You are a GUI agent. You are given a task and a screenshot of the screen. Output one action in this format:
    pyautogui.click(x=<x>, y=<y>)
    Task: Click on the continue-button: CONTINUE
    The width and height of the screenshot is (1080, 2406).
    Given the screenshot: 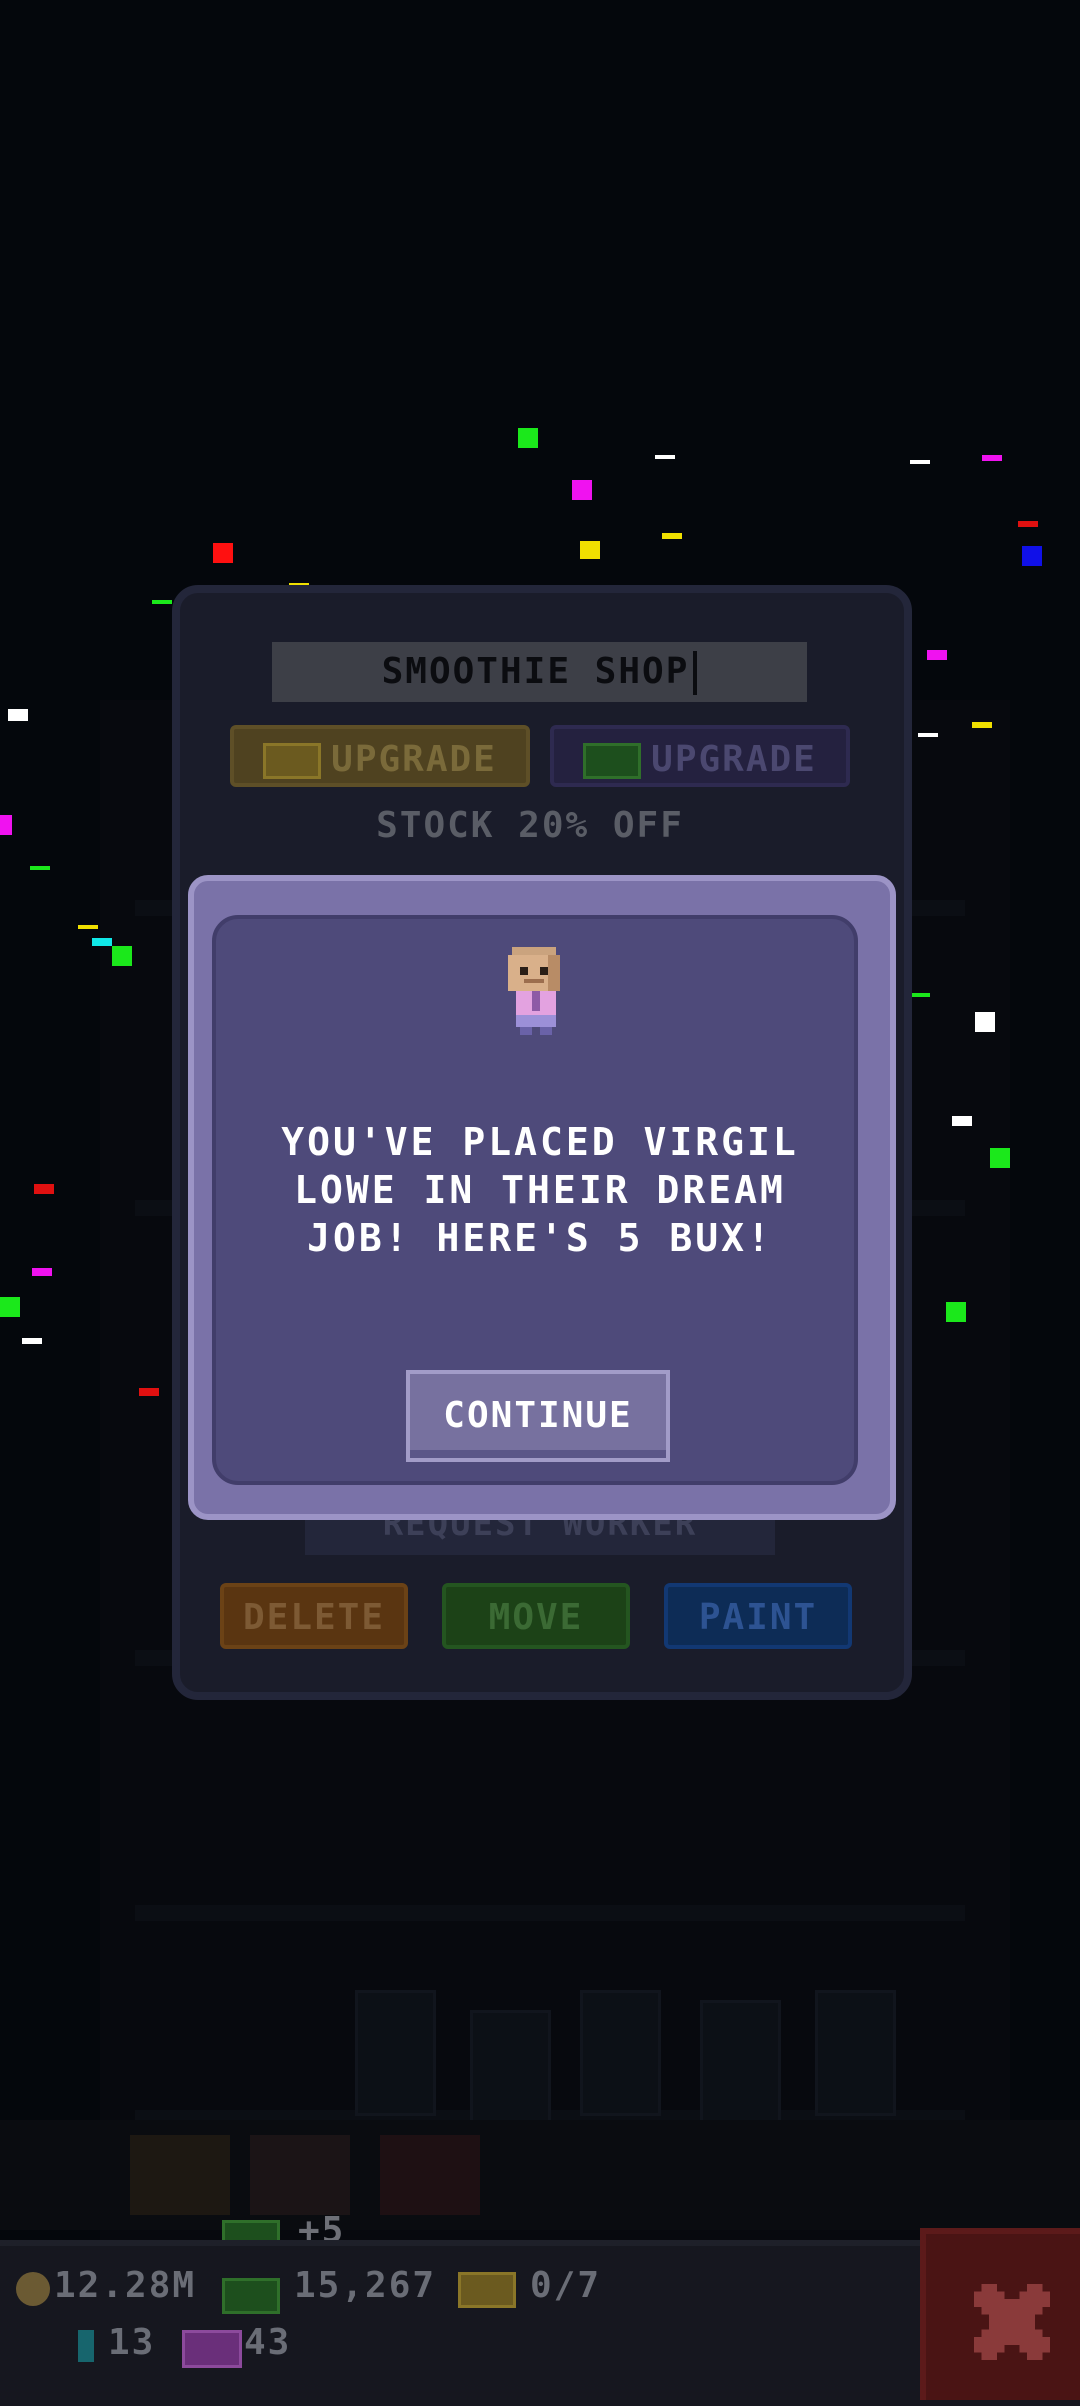 What is the action you would take?
    pyautogui.click(x=538, y=1416)
    